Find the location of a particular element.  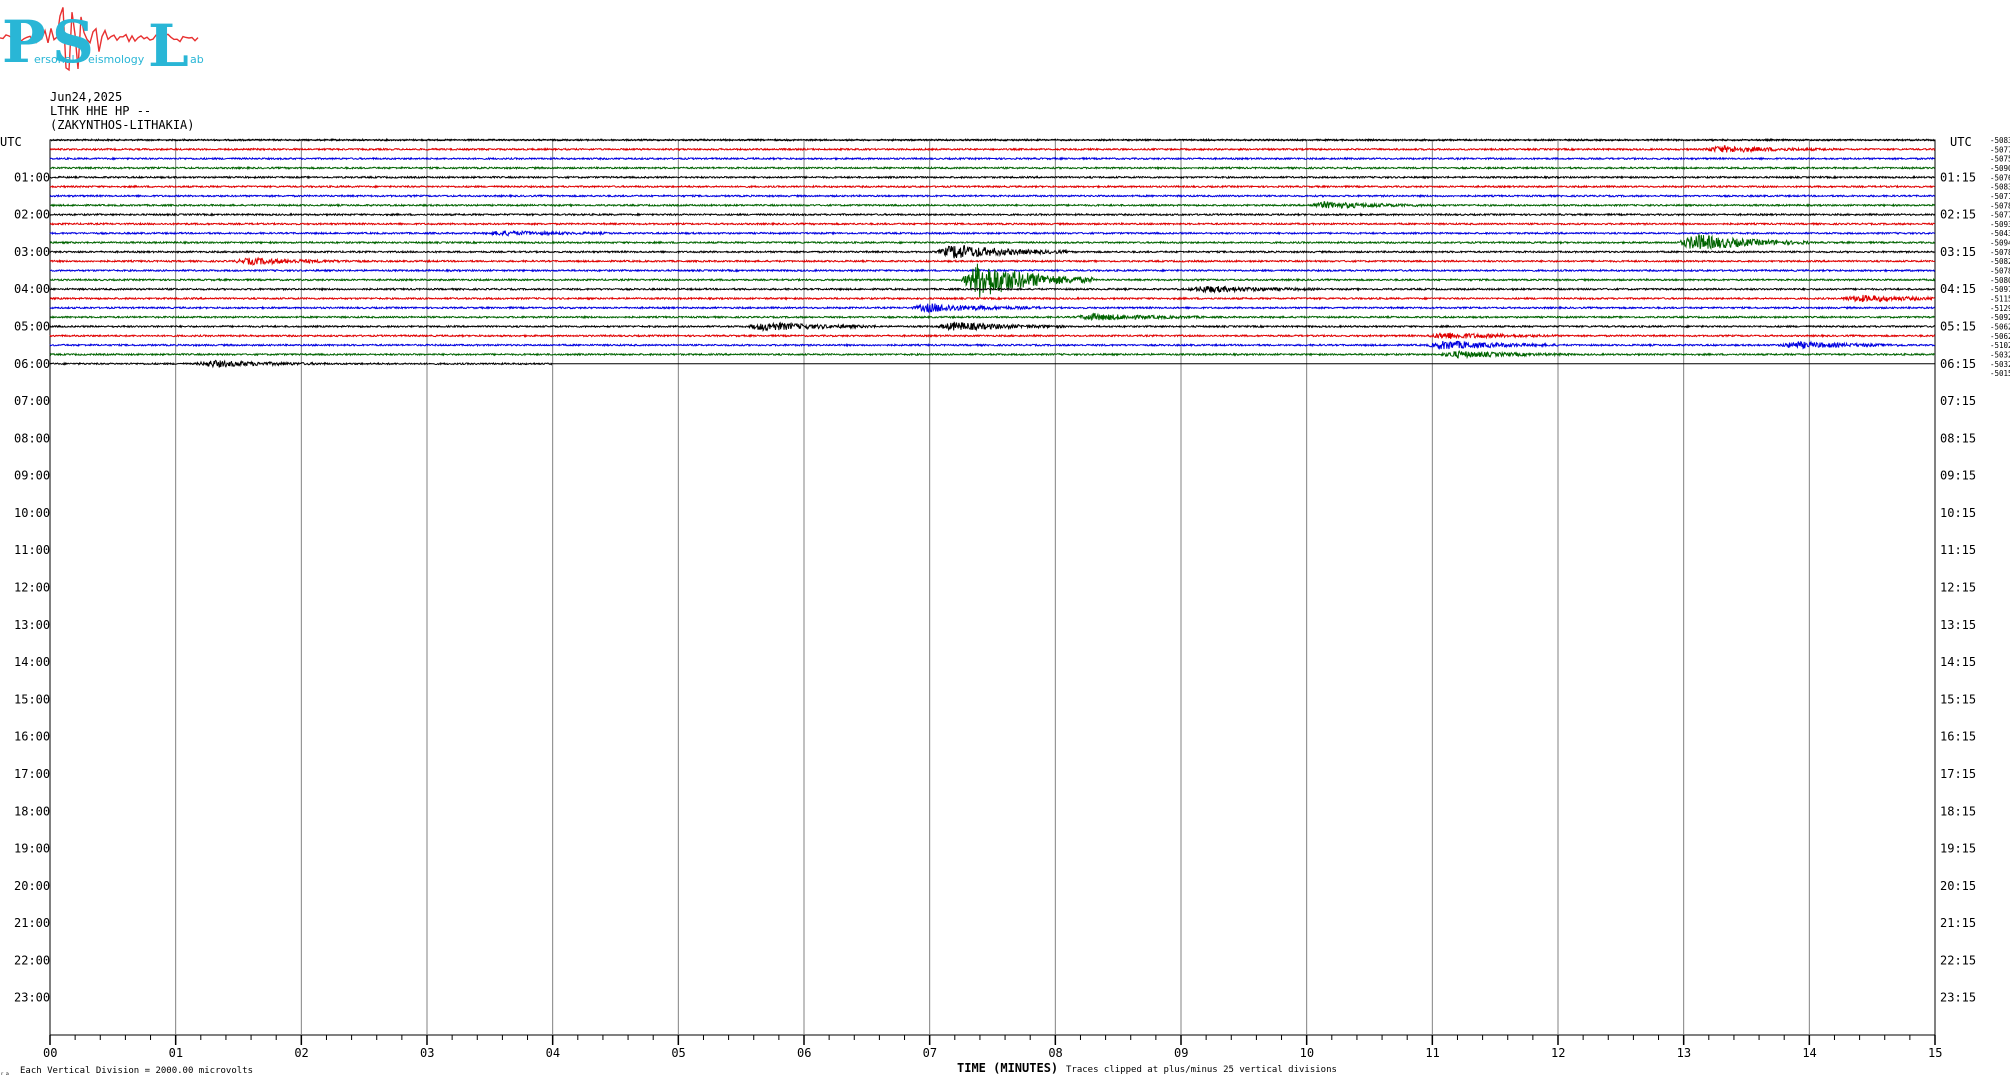

left-hour-label: 16:00 is located at coordinates (32, 737).